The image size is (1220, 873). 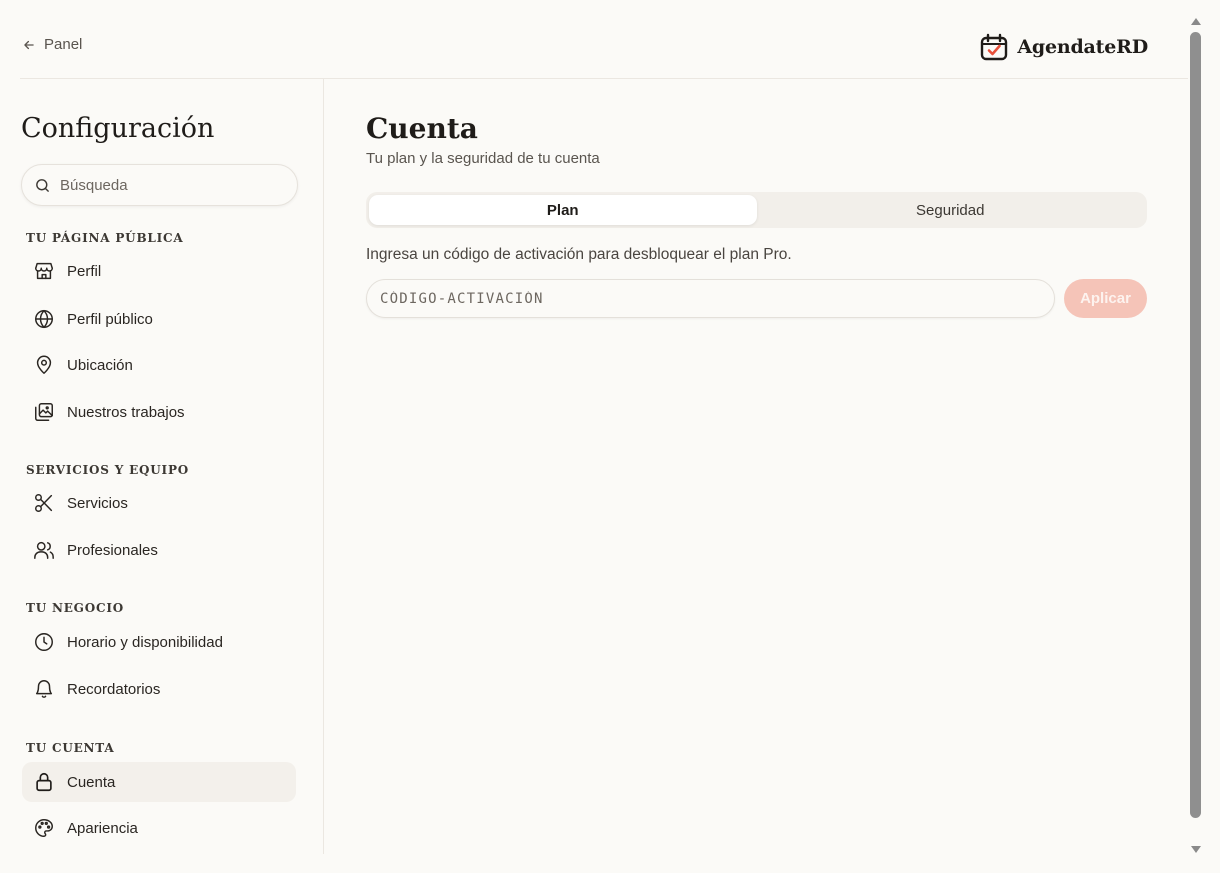 What do you see at coordinates (110, 319) in the screenshot?
I see `sidebar-item-label: Perfil público` at bounding box center [110, 319].